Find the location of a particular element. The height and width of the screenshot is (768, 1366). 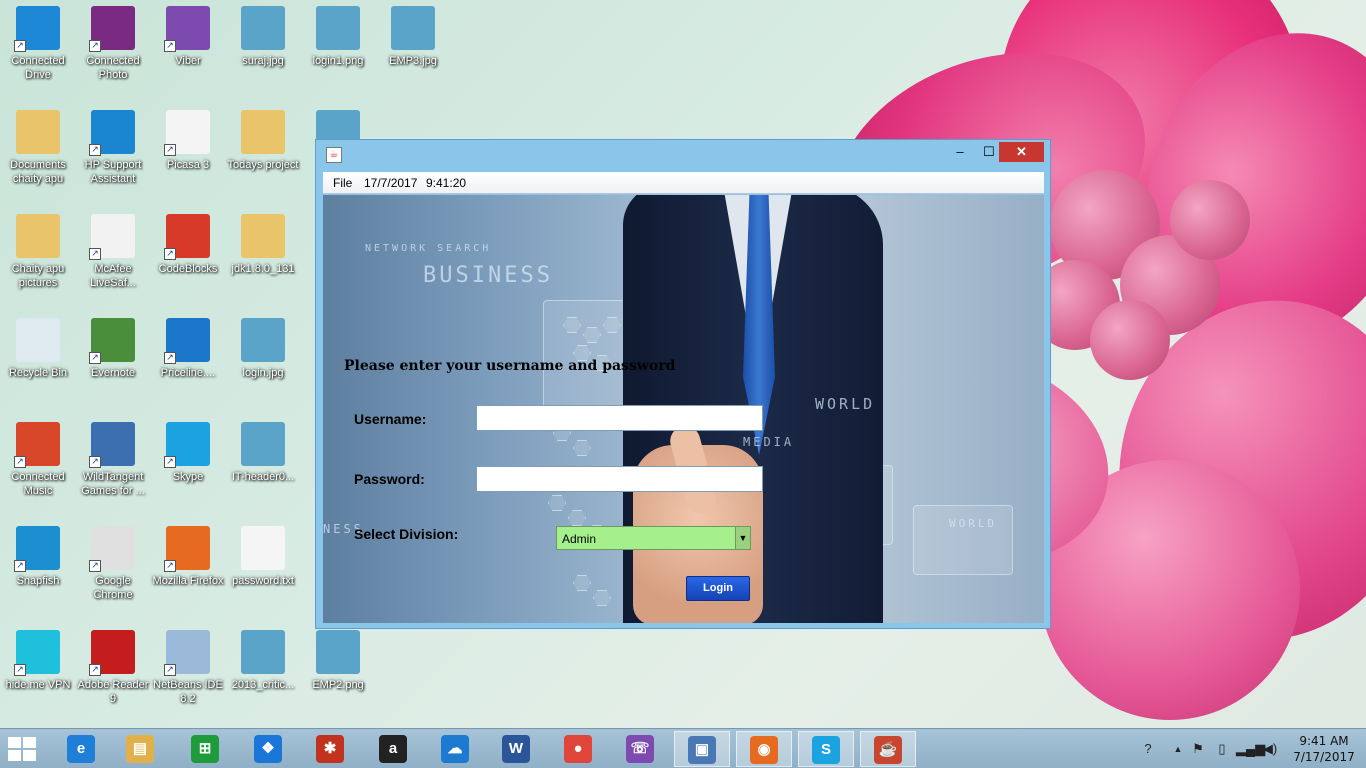

clock: 9:41 AM 7/17/2017 is located at coordinates (1324, 749).